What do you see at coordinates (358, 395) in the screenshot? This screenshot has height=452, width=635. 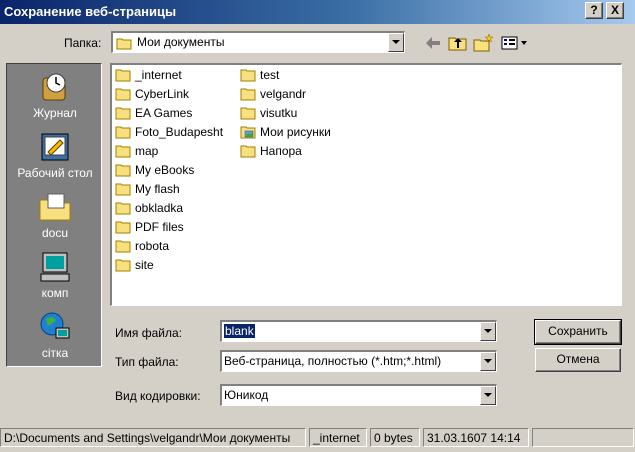 I see `encoding-select: Юникод` at bounding box center [358, 395].